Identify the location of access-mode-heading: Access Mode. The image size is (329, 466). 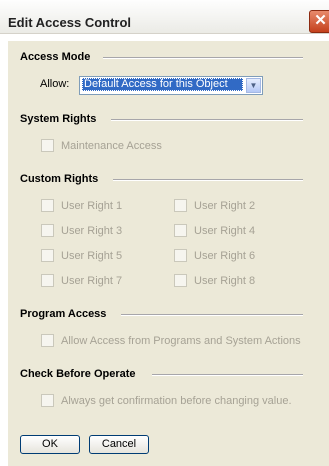
(55, 57).